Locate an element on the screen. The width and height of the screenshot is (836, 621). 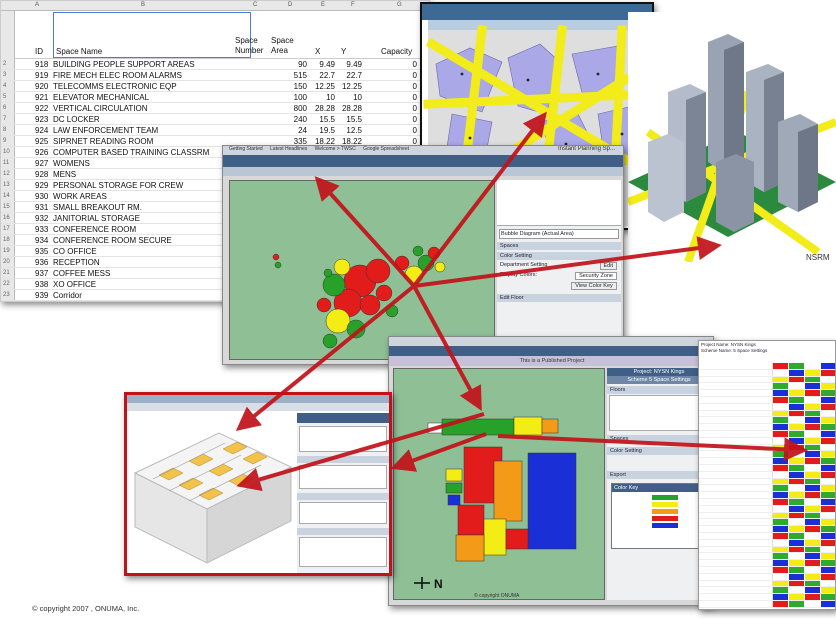
table-row: 7 923 DC LOCKER 240 15.5 15.5 0 is located at coordinates (215, 119).